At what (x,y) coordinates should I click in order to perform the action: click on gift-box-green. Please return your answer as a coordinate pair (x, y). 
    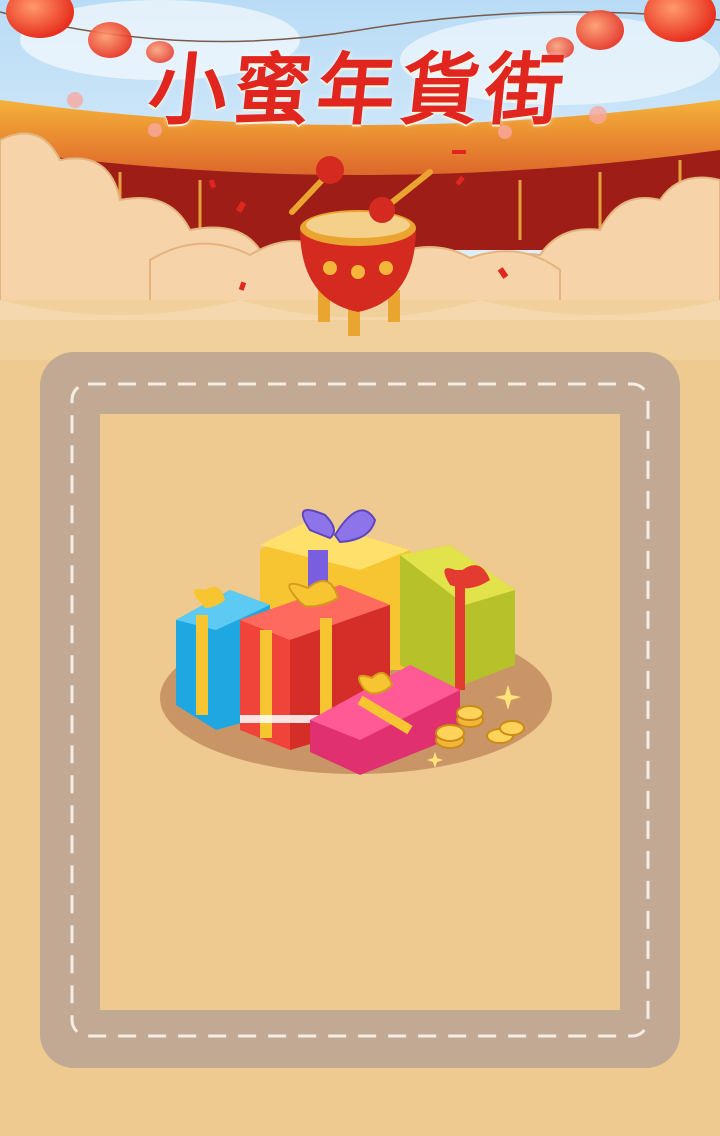
    Looking at the image, I should click on (457, 617).